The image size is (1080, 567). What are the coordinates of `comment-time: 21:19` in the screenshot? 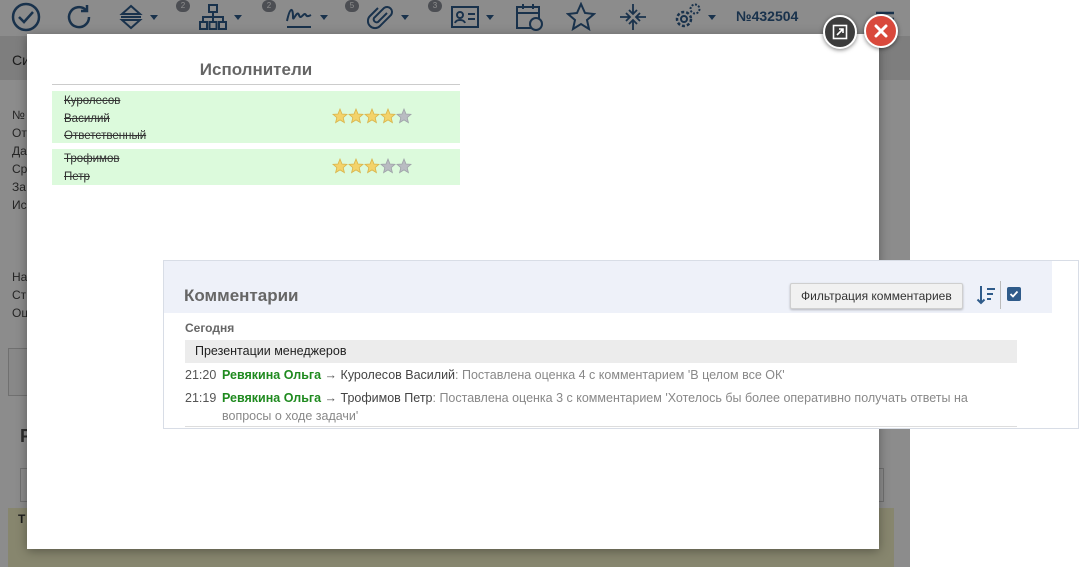 It's located at (201, 398).